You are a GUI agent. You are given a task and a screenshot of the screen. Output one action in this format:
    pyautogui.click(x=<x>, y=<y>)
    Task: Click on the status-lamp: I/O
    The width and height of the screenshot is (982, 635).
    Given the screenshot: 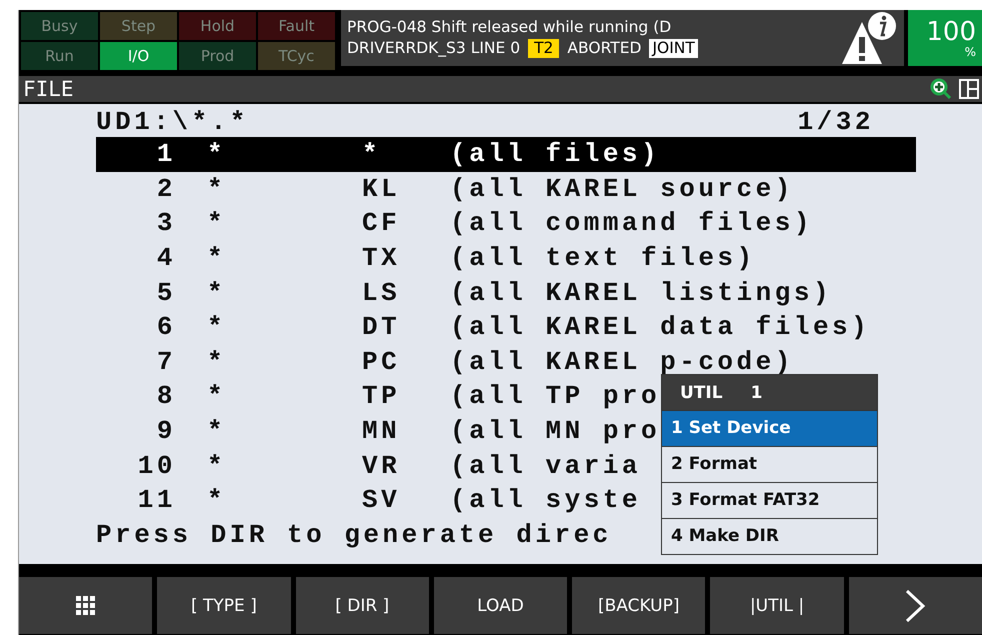 What is the action you would take?
    pyautogui.click(x=138, y=56)
    